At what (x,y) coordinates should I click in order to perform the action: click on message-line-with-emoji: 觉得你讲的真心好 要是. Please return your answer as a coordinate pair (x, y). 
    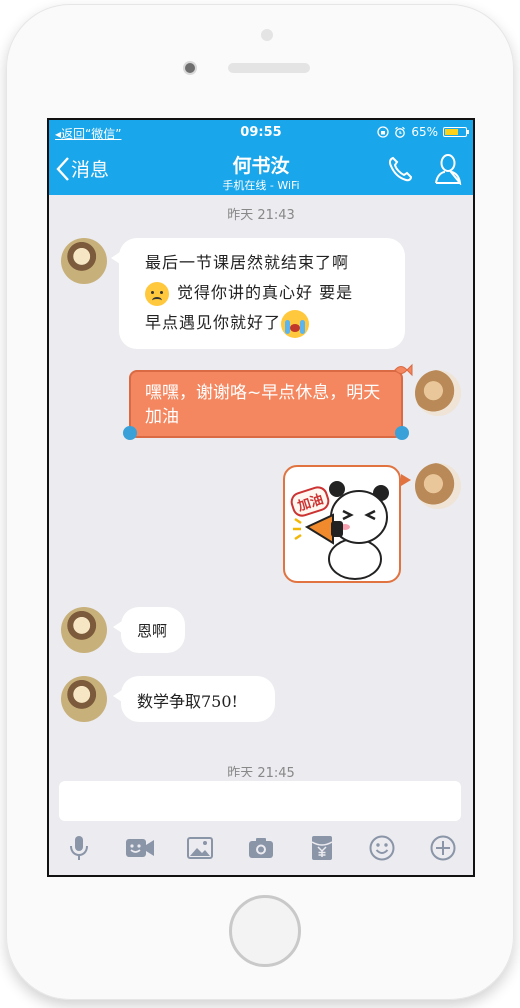
    Looking at the image, I should click on (269, 293).